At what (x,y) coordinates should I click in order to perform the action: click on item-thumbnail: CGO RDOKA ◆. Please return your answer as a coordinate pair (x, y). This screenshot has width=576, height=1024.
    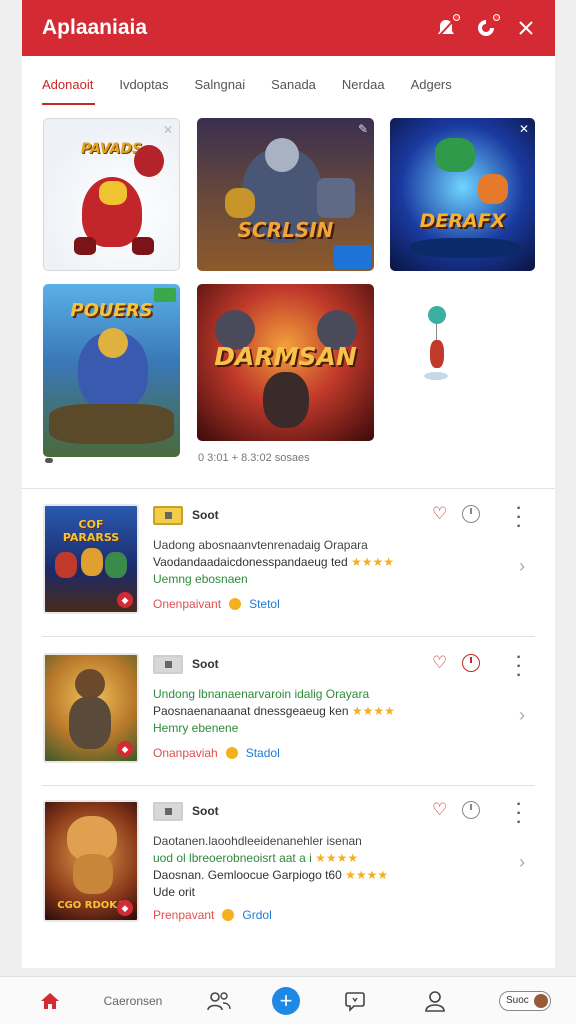
    Looking at the image, I should click on (91, 861).